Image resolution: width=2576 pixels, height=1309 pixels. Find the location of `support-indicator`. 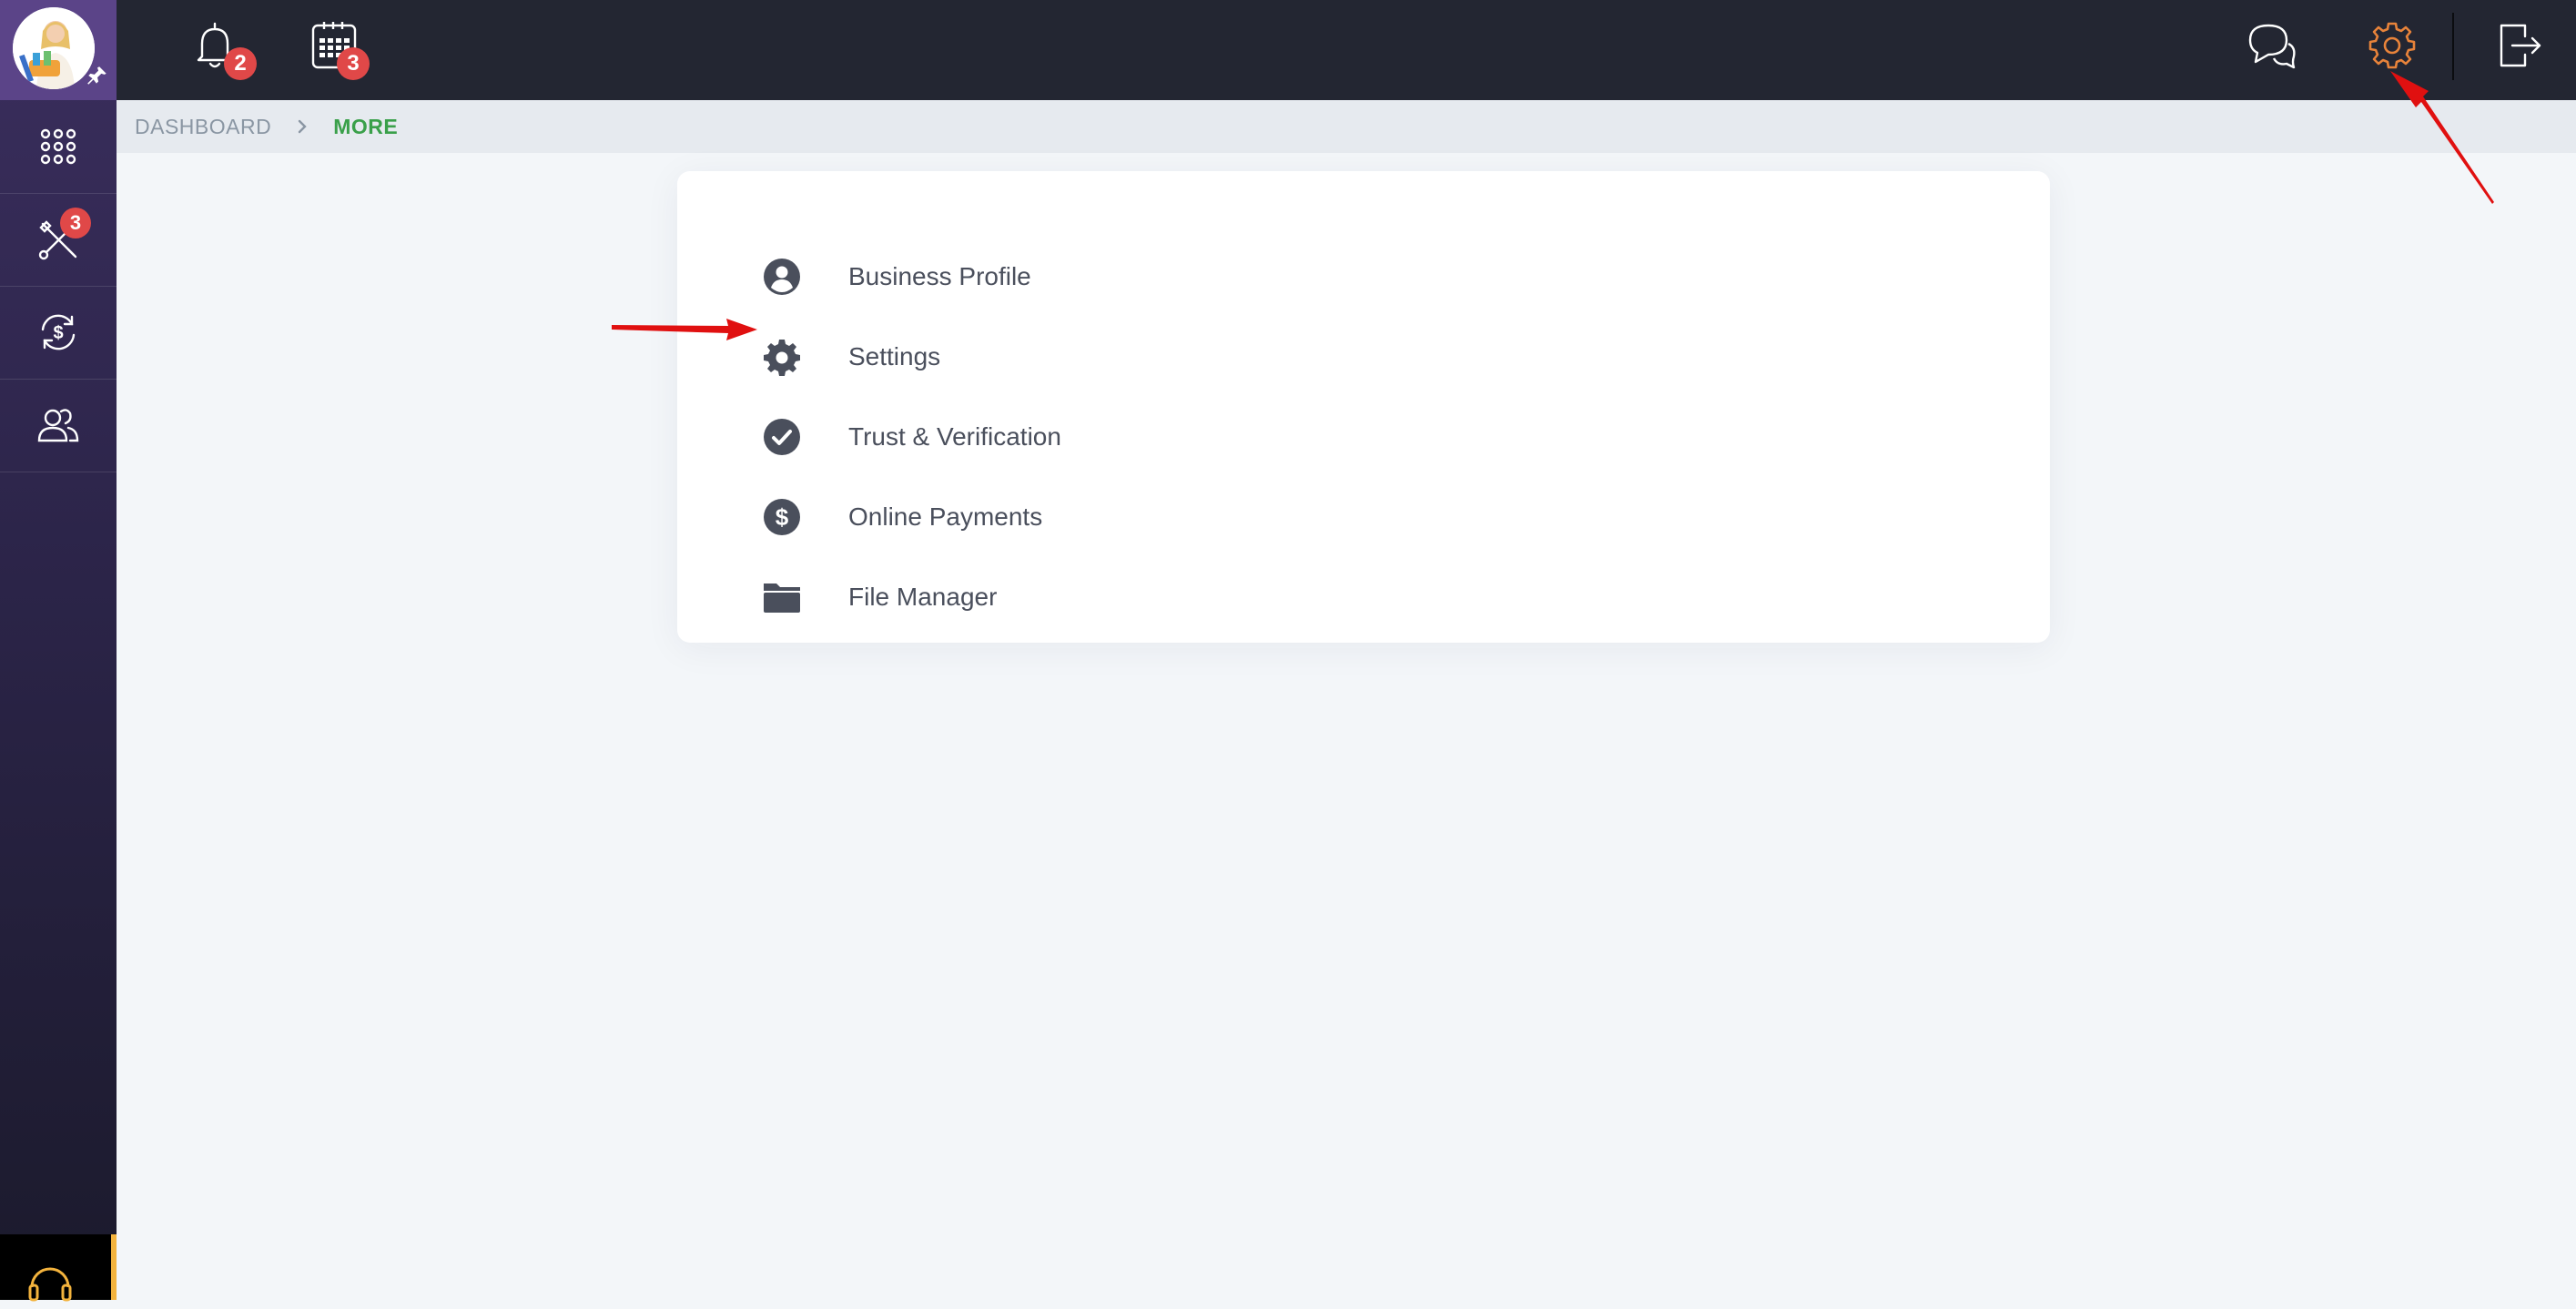

support-indicator is located at coordinates (114, 1267).